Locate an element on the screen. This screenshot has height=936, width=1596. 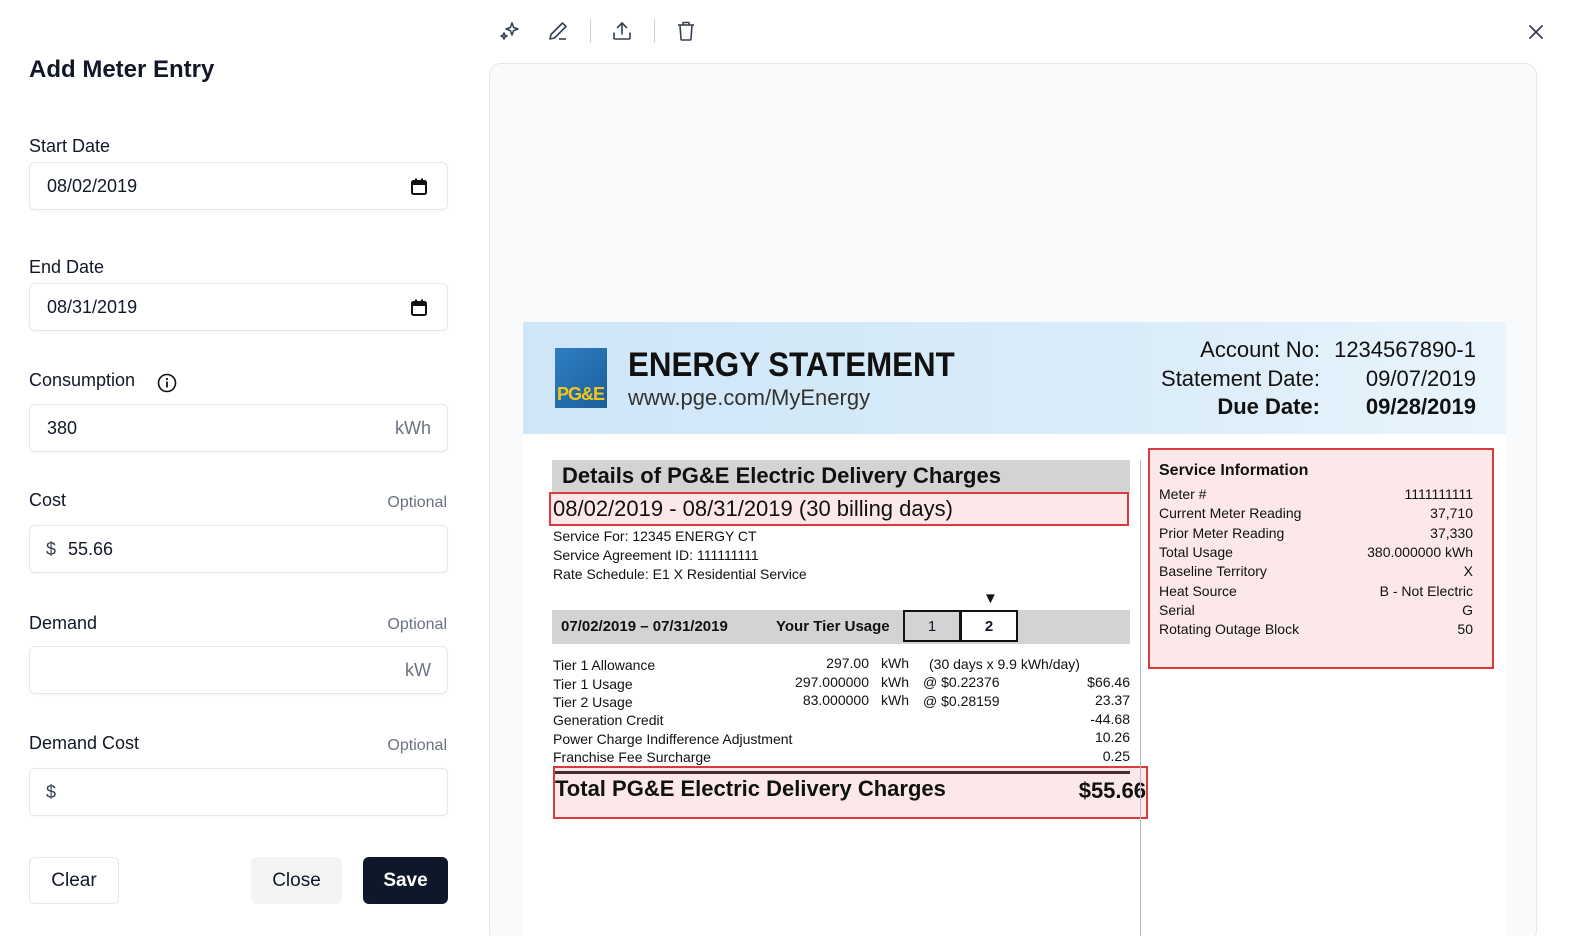
consumption-label: Consumption is located at coordinates (82, 380).